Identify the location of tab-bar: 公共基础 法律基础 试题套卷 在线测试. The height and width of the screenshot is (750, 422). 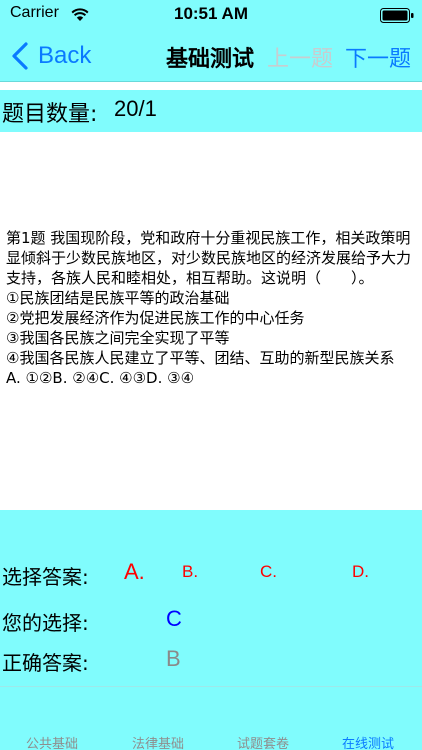
(211, 718).